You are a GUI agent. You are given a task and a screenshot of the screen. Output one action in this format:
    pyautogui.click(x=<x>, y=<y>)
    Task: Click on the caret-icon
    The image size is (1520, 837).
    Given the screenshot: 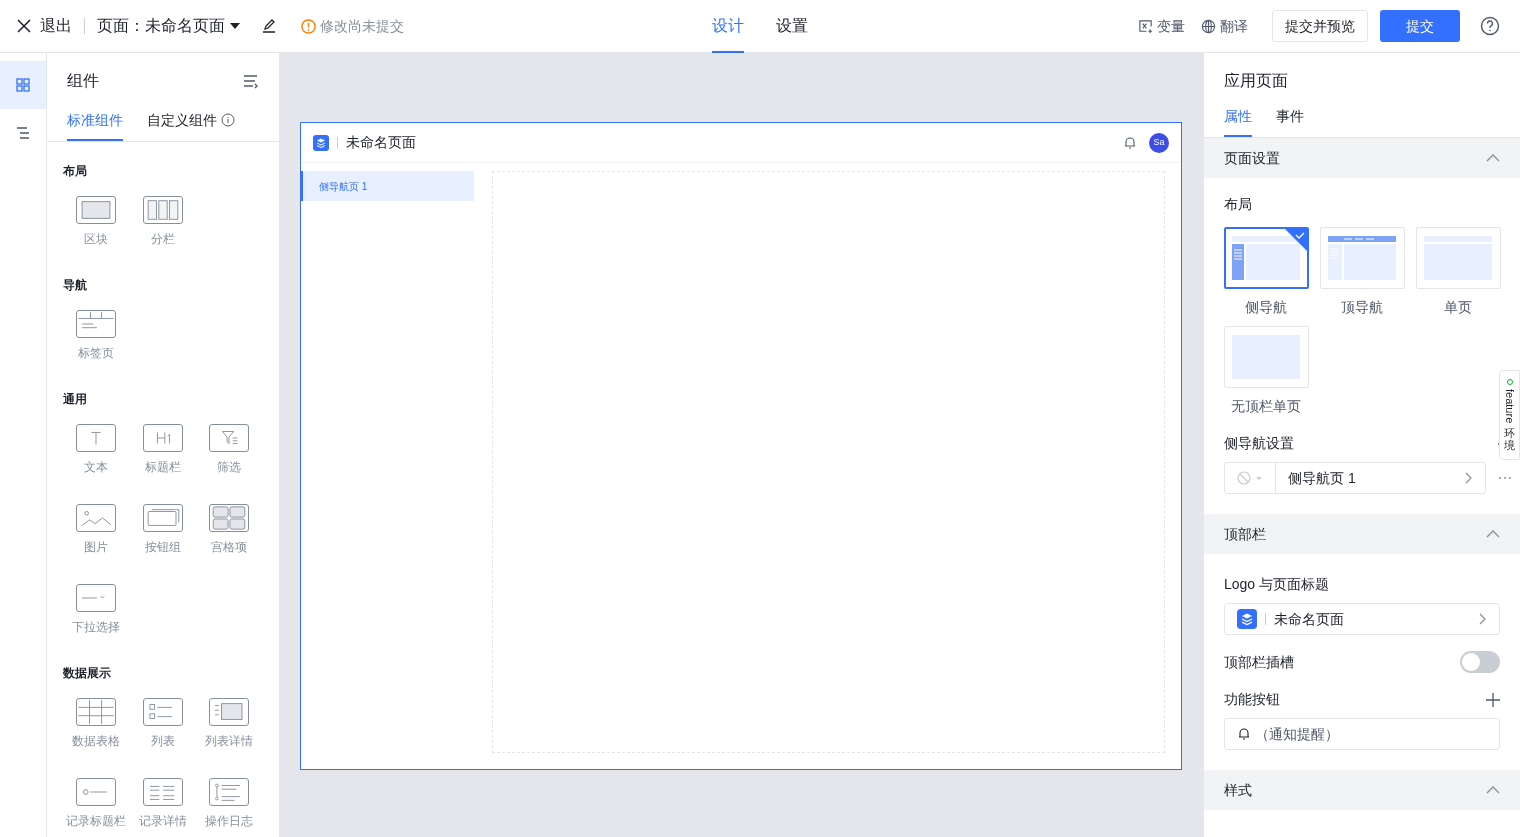 What is the action you would take?
    pyautogui.click(x=1259, y=478)
    